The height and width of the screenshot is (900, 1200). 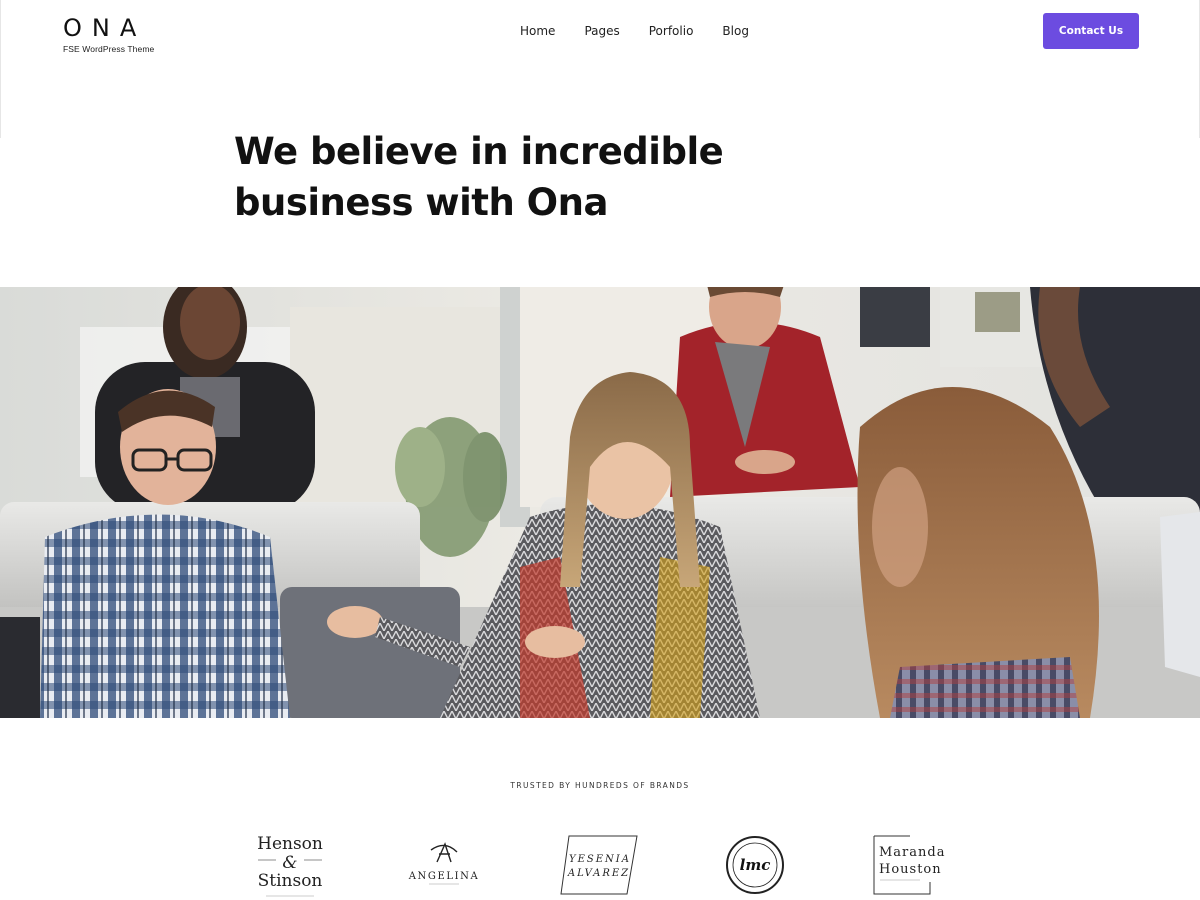 I want to click on brand-lmc-logo: lmc, so click(x=755, y=865).